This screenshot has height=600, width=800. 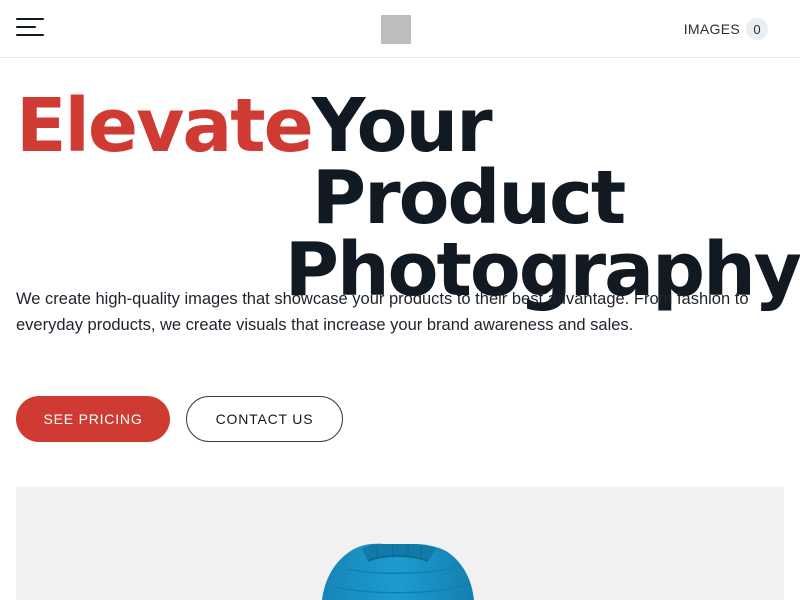 What do you see at coordinates (711, 29) in the screenshot?
I see `images-label: IMAGES` at bounding box center [711, 29].